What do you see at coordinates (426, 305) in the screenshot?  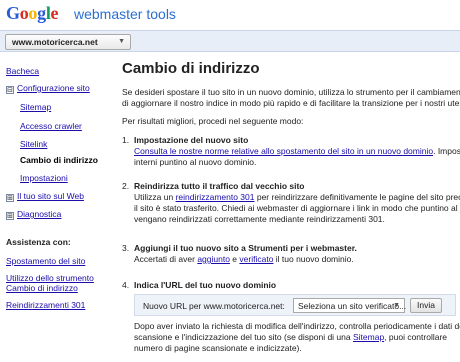 I see `submit-button: Invia` at bounding box center [426, 305].